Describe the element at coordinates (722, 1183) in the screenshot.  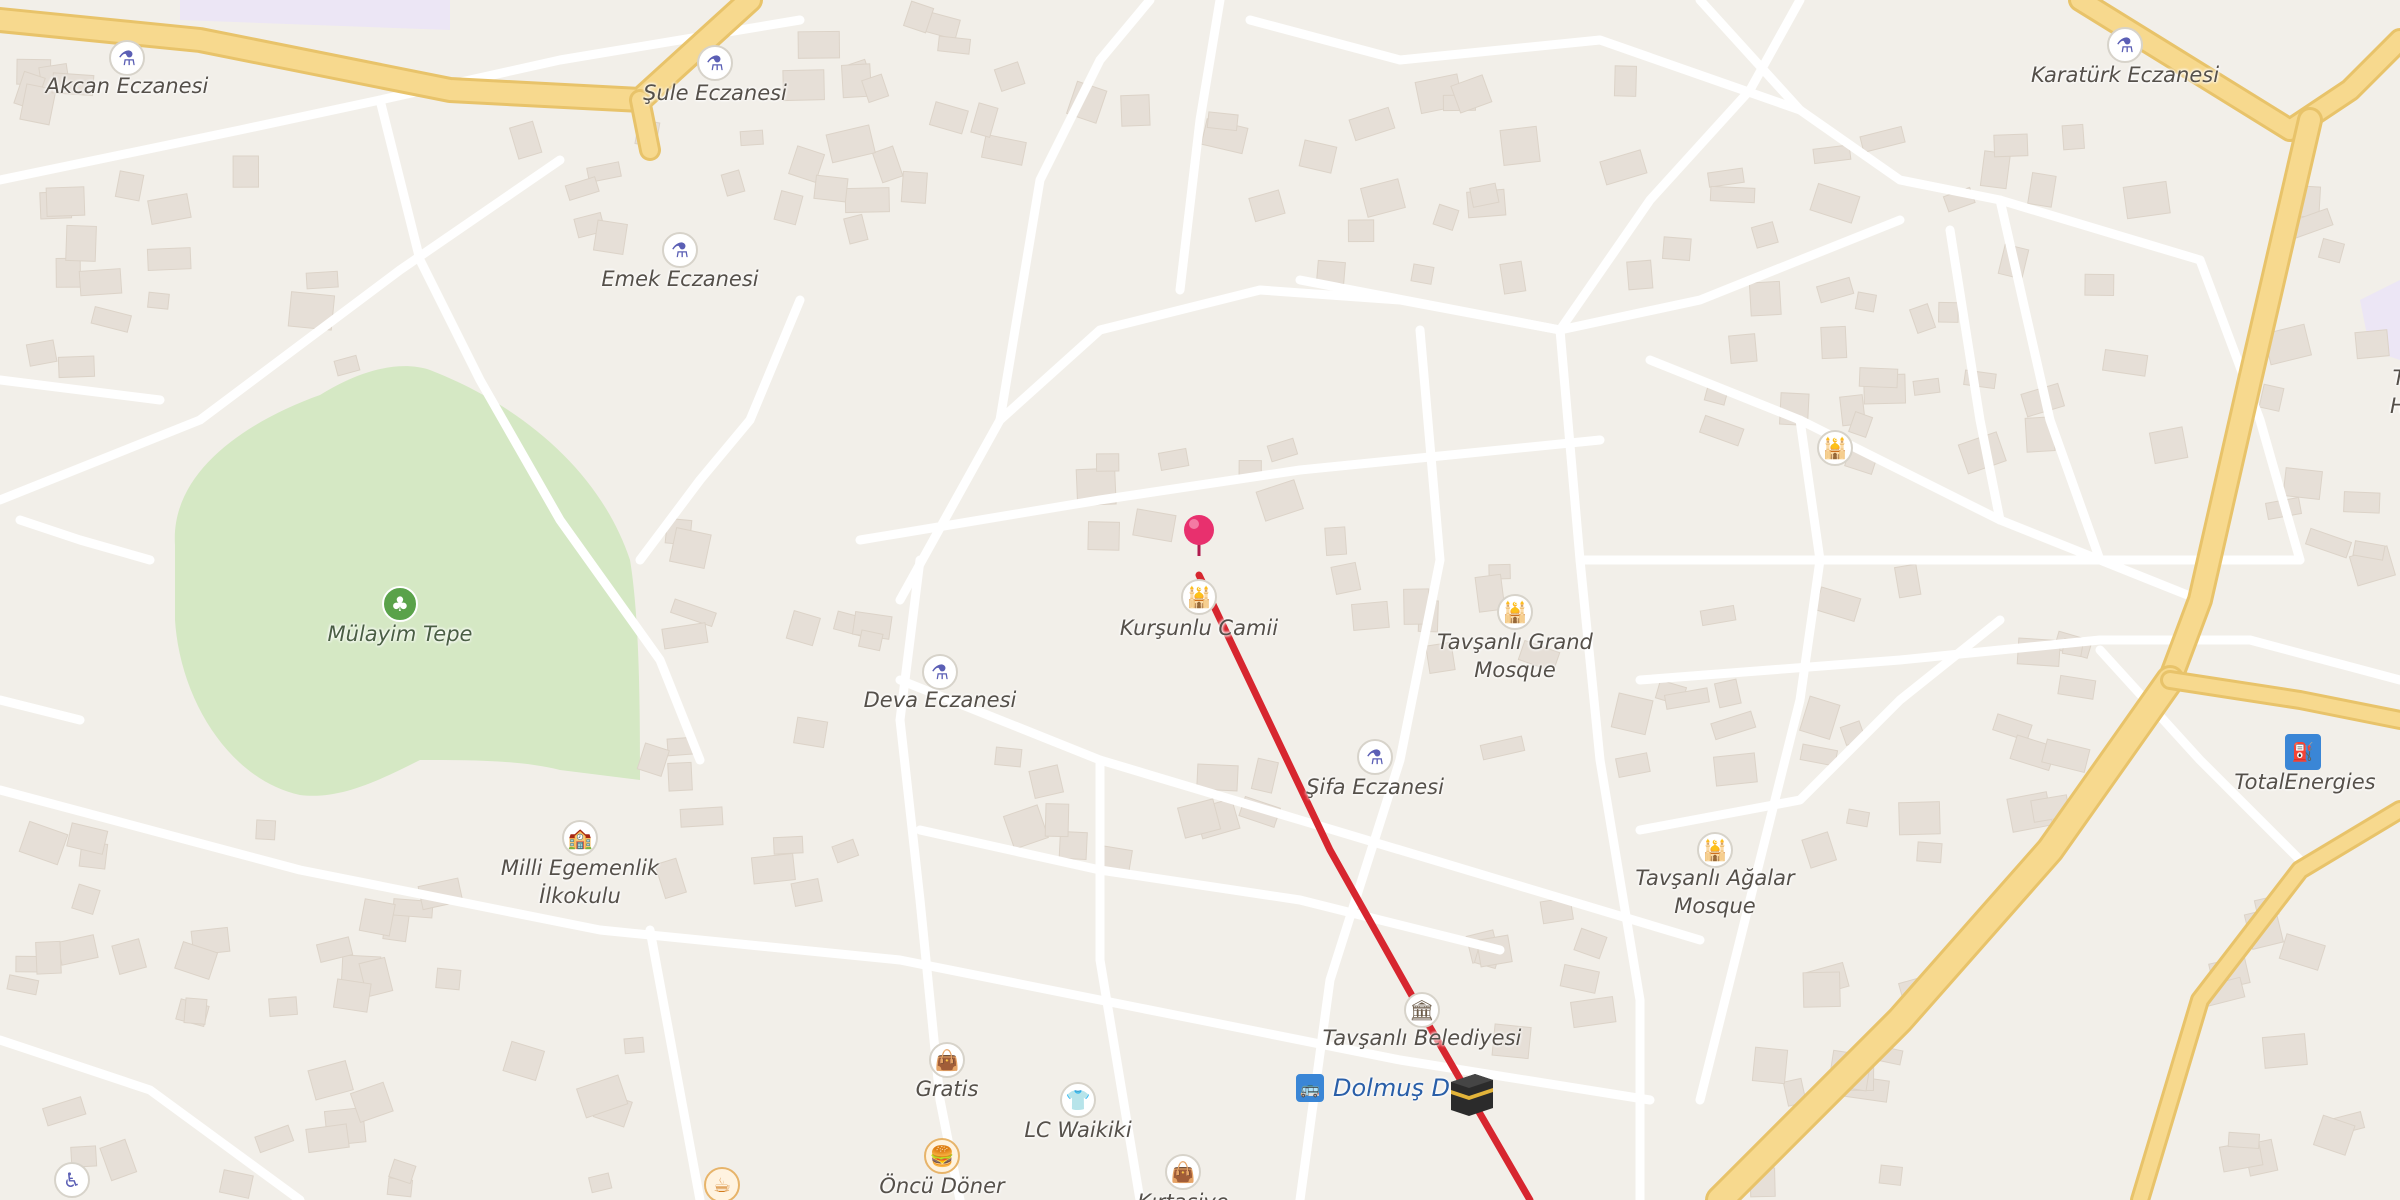
I see `coffee-icon: ☕` at that location.